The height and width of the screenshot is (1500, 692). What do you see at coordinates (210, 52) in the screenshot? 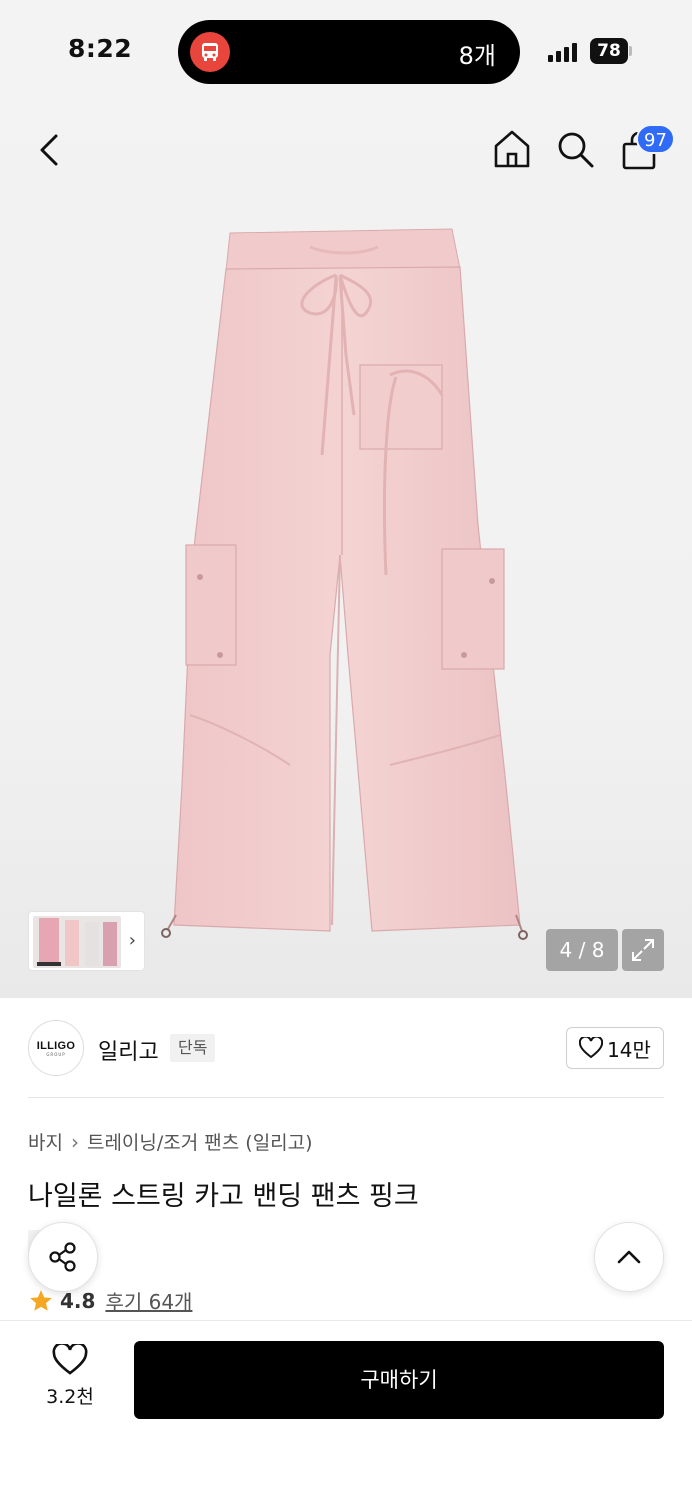
I see `bus-icon` at bounding box center [210, 52].